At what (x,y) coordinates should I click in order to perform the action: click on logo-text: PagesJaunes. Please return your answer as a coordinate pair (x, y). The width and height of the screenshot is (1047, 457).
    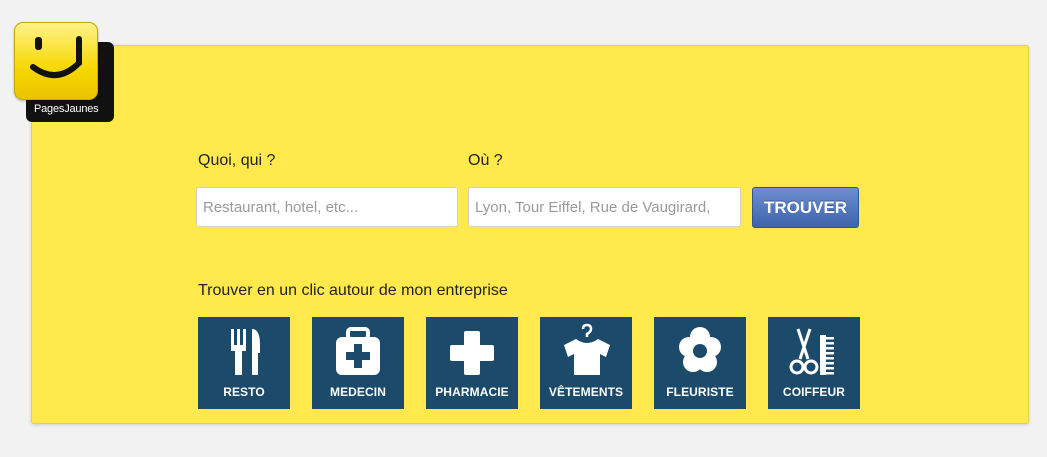
    Looking at the image, I should click on (66, 109).